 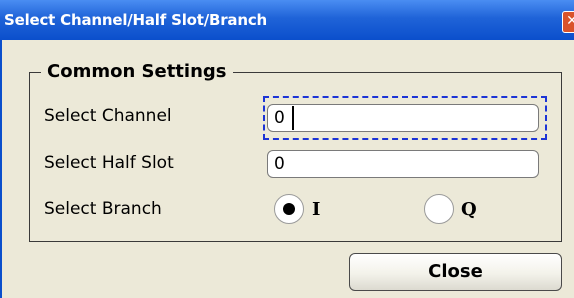 What do you see at coordinates (137, 71) in the screenshot?
I see `group-legend: Common Settings` at bounding box center [137, 71].